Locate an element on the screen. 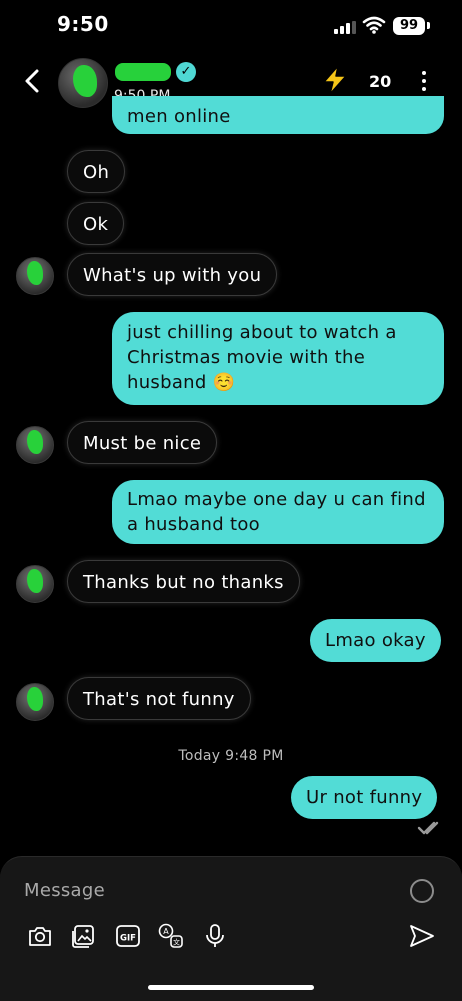 The image size is (462, 1001). status-time: 9:50 is located at coordinates (83, 24).